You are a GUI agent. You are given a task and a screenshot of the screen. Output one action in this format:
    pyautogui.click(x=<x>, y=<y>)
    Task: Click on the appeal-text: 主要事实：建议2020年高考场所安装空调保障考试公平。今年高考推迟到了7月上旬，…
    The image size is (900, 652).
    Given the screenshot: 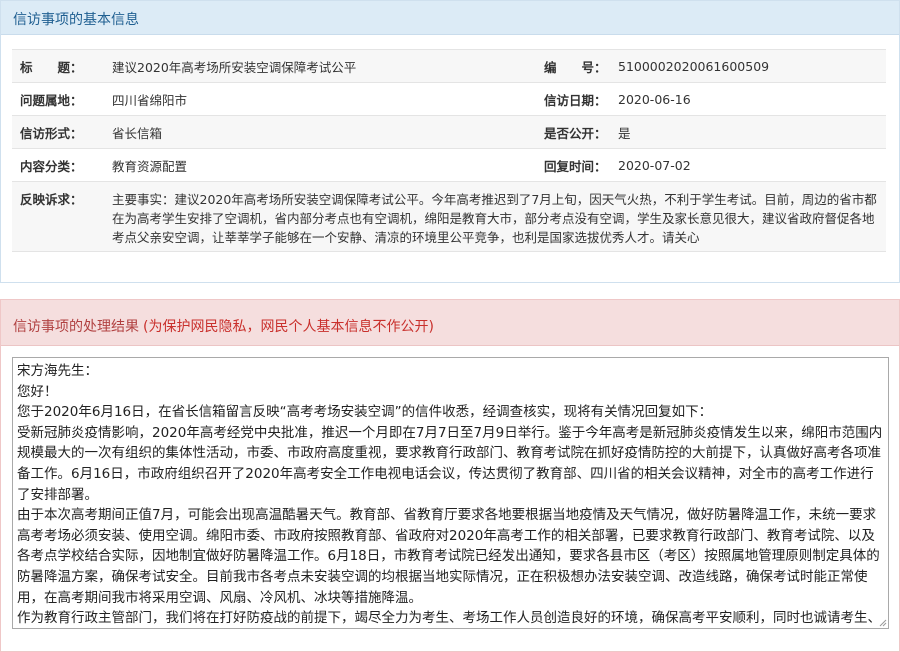 What is the action you would take?
    pyautogui.click(x=493, y=216)
    